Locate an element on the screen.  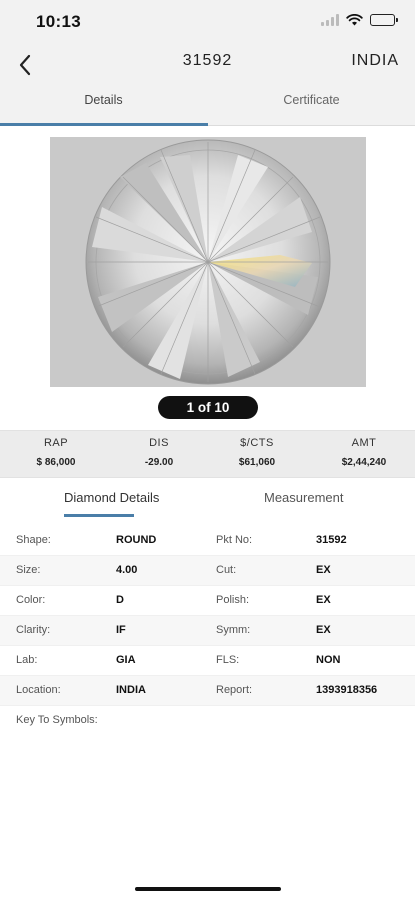
detail-tab-indicator is located at coordinates (99, 515).